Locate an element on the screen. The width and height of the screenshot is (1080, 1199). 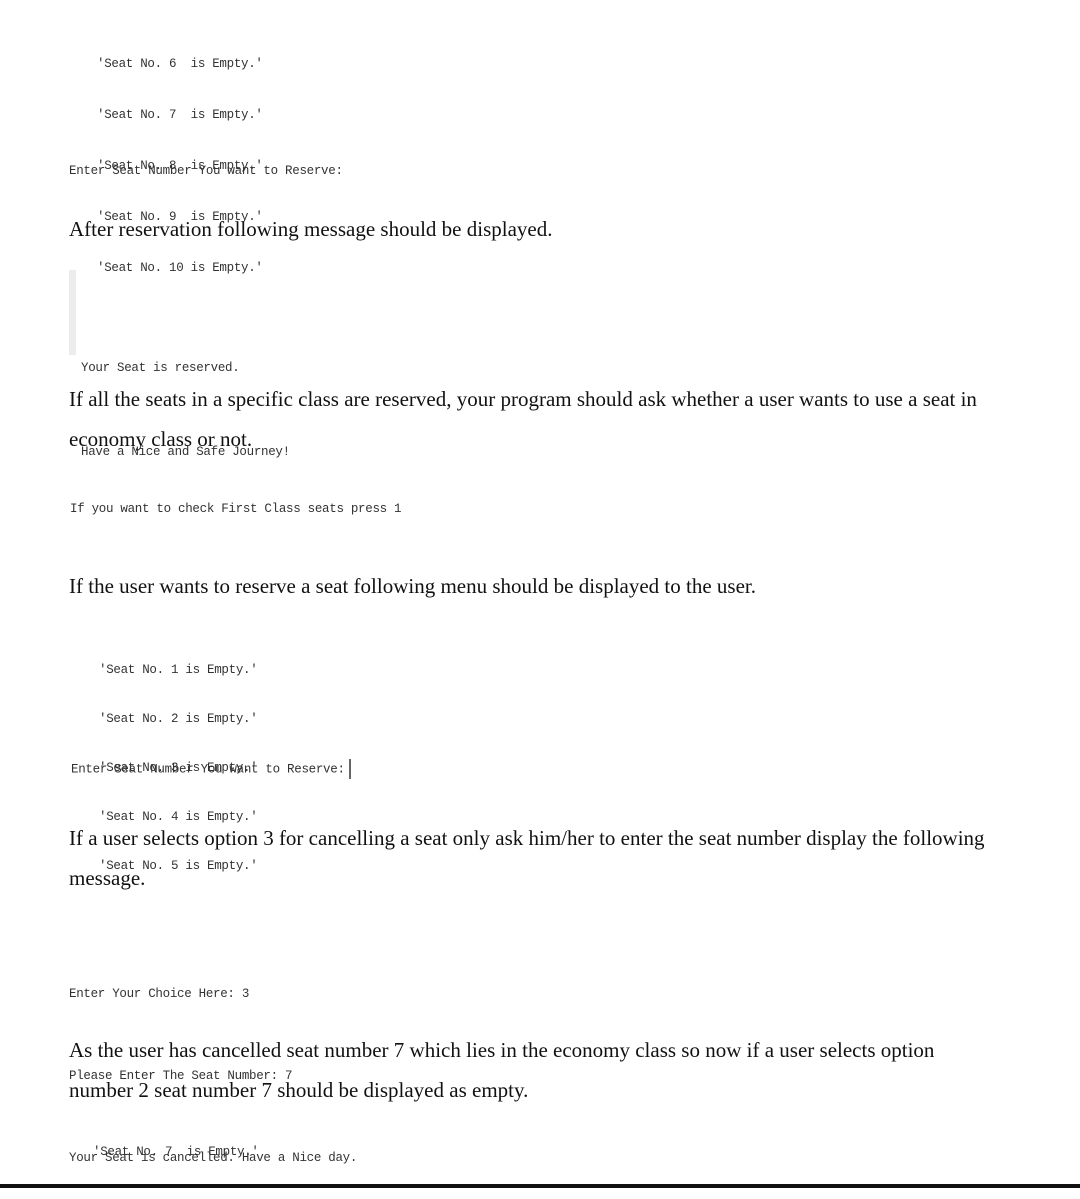
seat-line: 'Seat No. 2 is Empty.' is located at coordinates (178, 719).